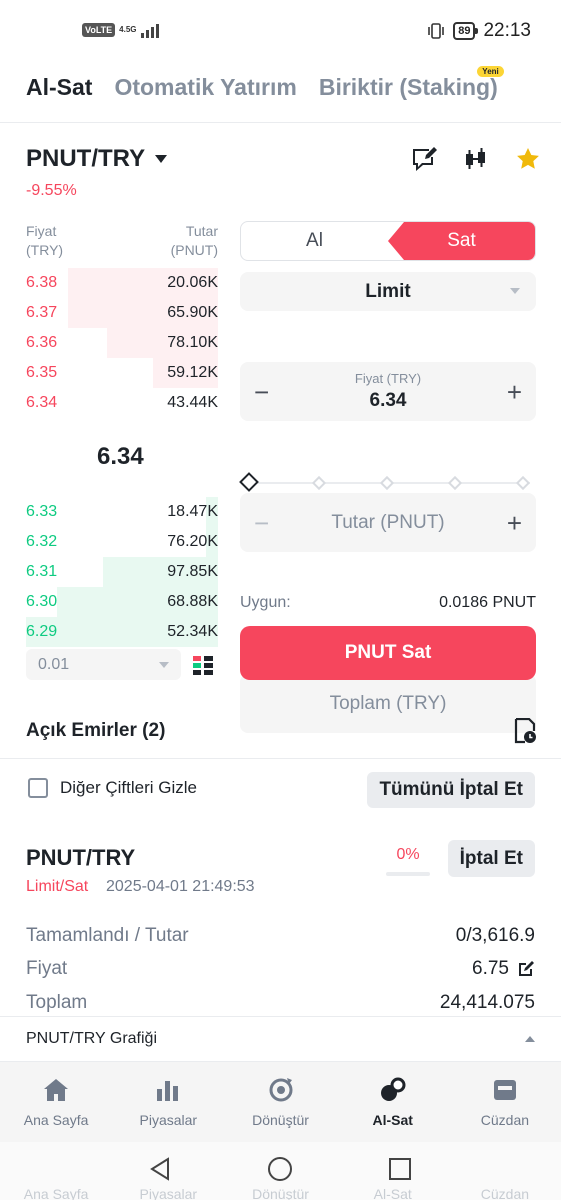  Describe the element at coordinates (192, 571) in the screenshot. I see `bid-amount: 97.85K` at that location.